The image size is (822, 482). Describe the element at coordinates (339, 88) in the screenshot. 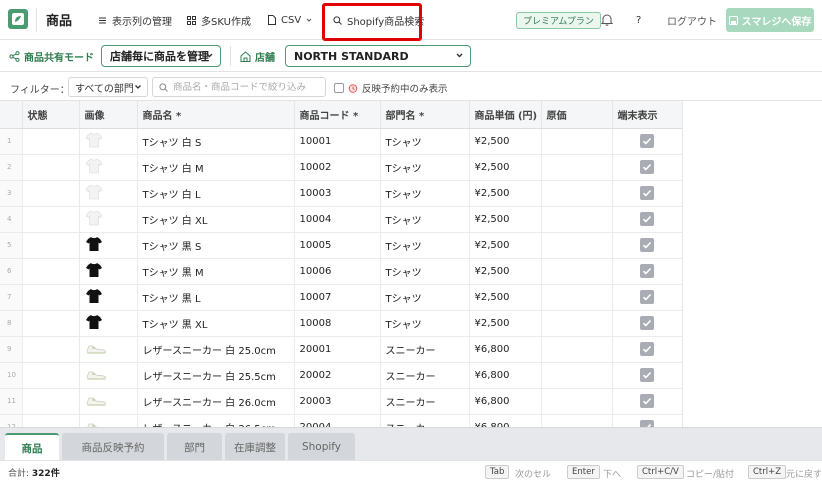

I see `reserved-only-checkbox` at that location.